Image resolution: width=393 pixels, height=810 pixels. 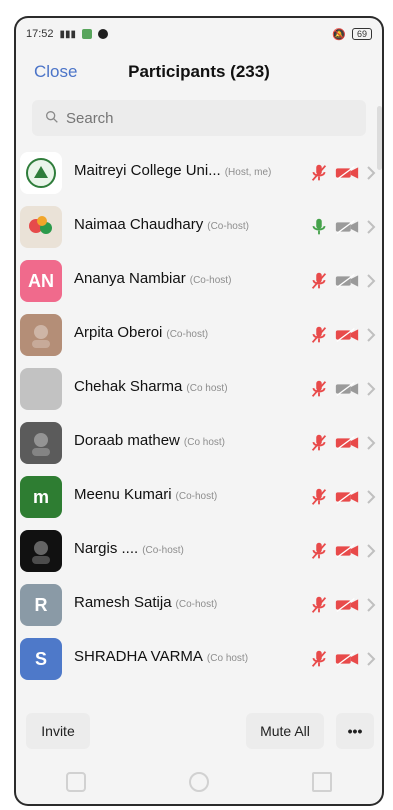 I want to click on flower-photo-icon, so click(x=41, y=227).